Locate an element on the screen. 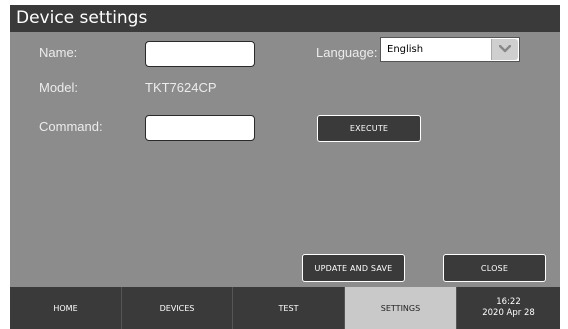  clock: 16:22 2020 Apr 28 is located at coordinates (508, 308).